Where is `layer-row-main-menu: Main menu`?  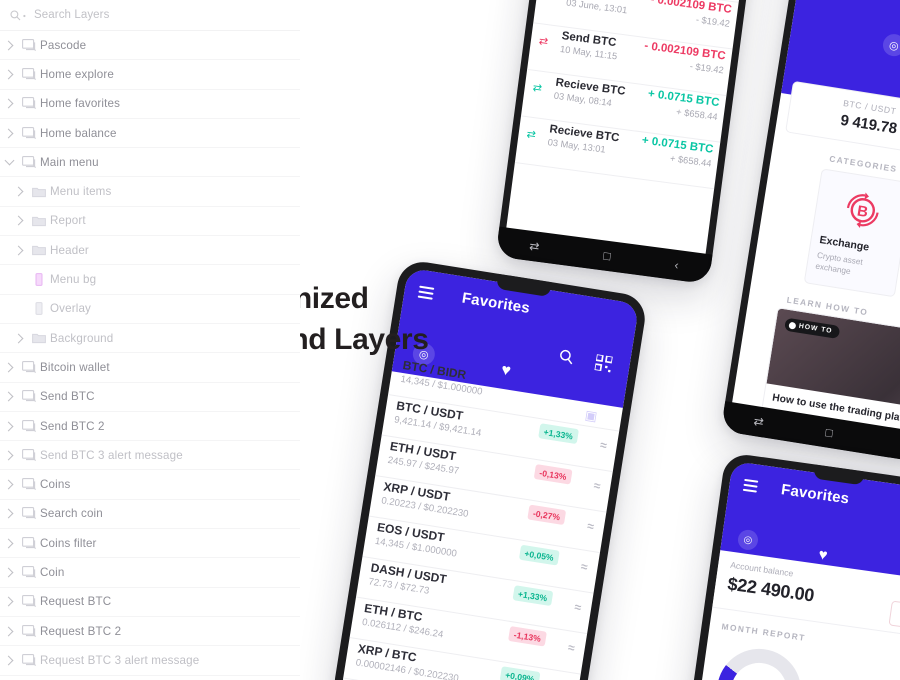
layer-row-main-menu: Main menu is located at coordinates (150, 163).